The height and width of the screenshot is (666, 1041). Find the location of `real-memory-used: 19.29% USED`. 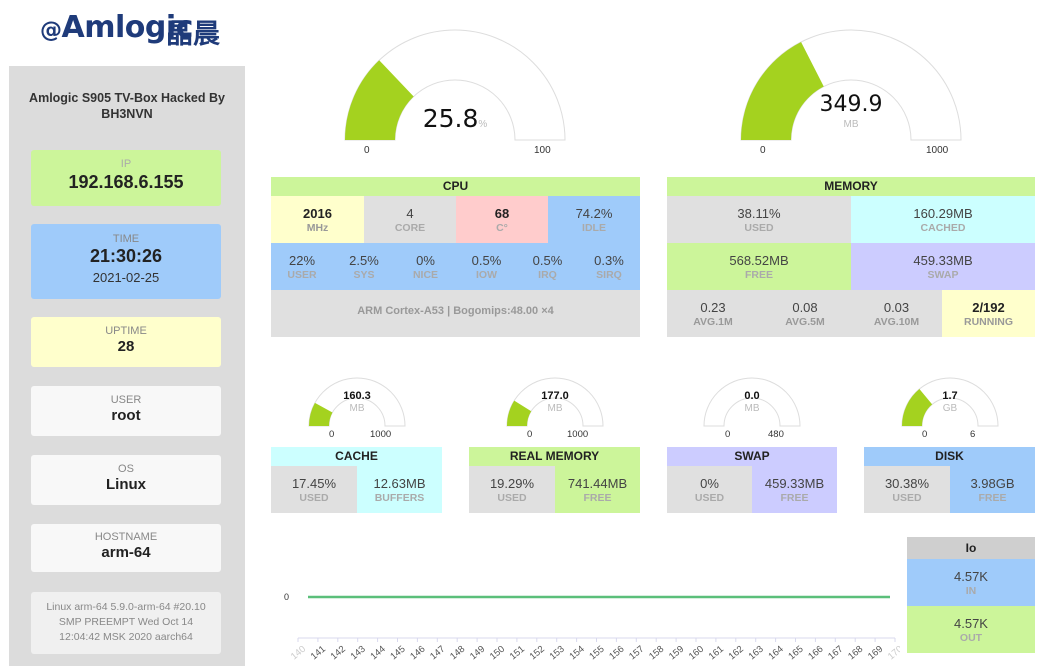

real-memory-used: 19.29% USED is located at coordinates (512, 489).